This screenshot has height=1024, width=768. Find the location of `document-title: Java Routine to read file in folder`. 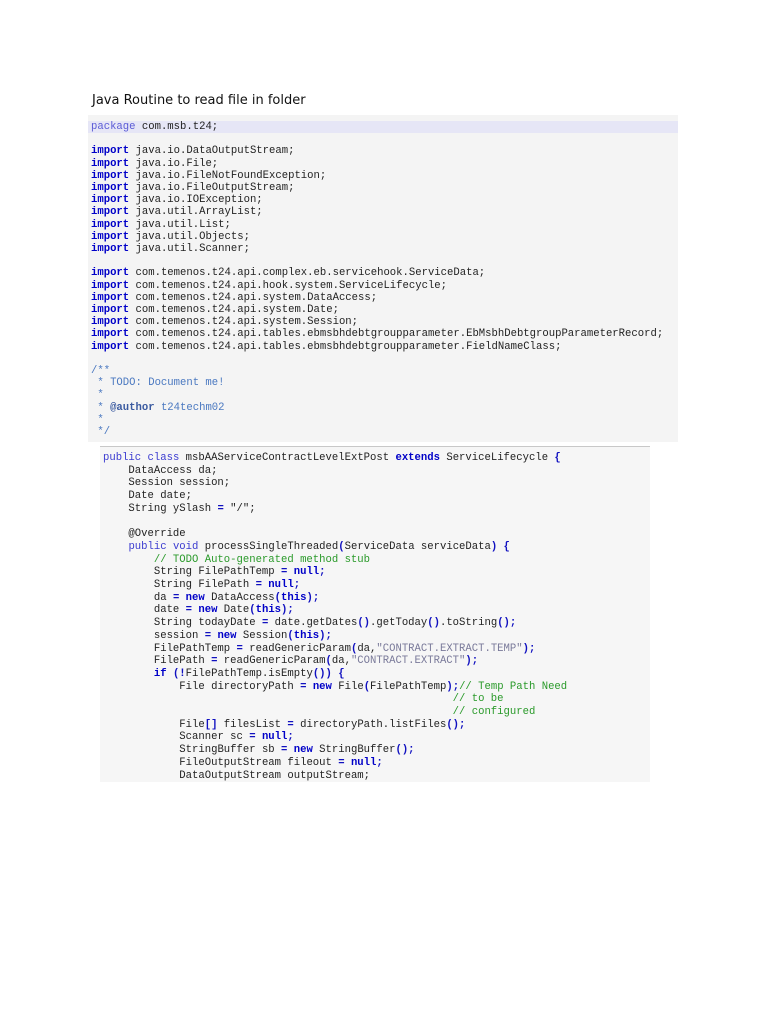

document-title: Java Routine to read file in folder is located at coordinates (199, 100).